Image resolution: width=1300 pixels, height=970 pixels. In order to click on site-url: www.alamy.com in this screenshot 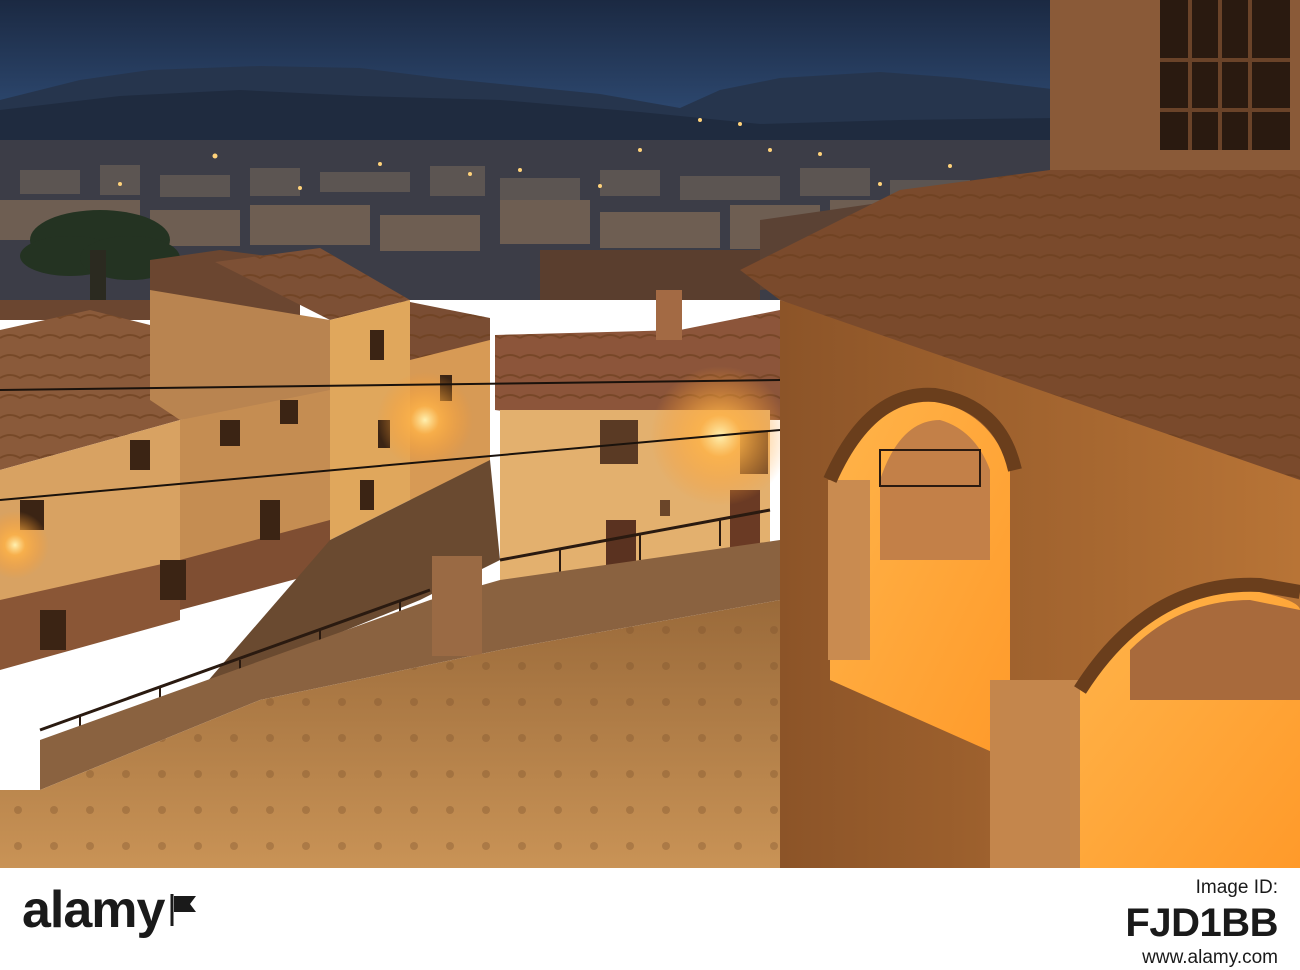, I will do `click(1210, 957)`.